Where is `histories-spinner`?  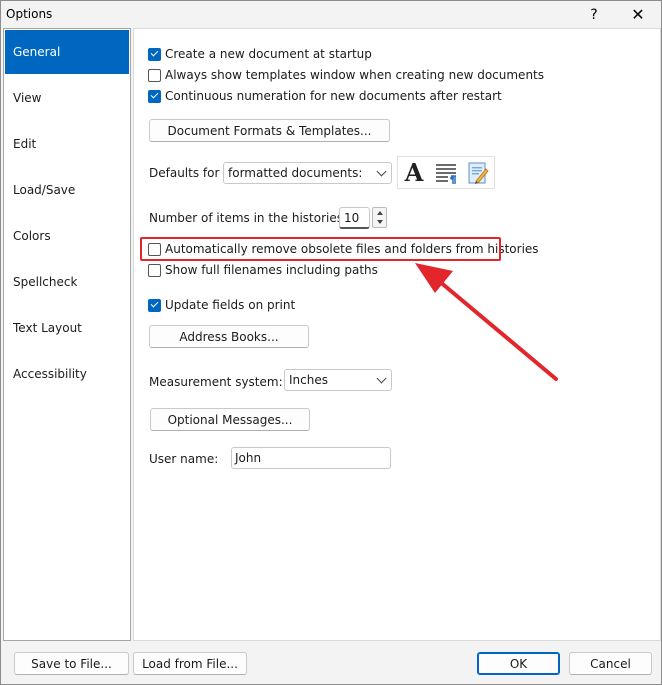 histories-spinner is located at coordinates (379, 217).